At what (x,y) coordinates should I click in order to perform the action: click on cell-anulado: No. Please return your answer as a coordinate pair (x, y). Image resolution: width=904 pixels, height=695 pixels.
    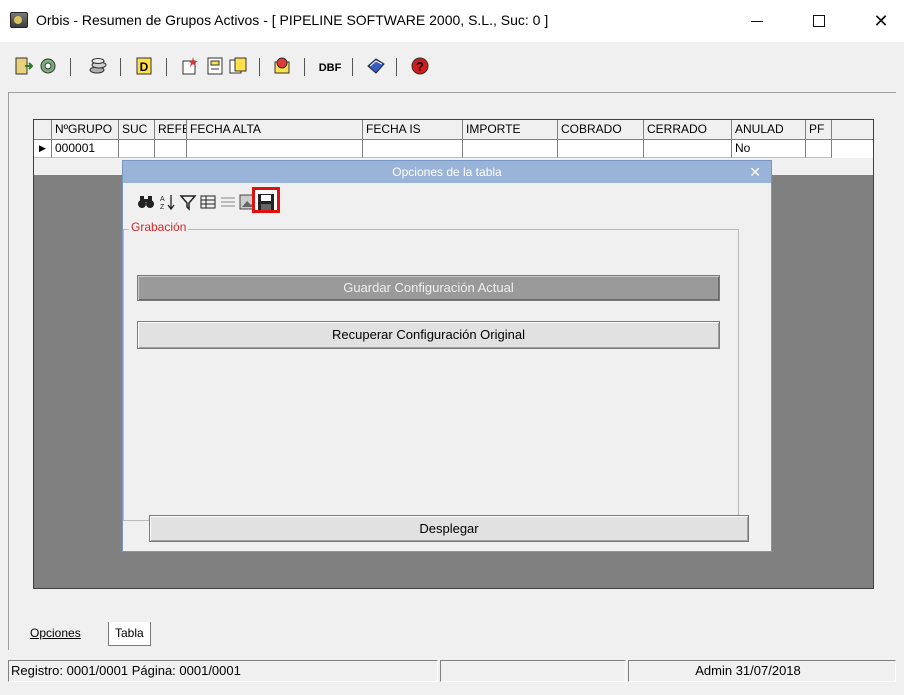
    Looking at the image, I should click on (769, 149).